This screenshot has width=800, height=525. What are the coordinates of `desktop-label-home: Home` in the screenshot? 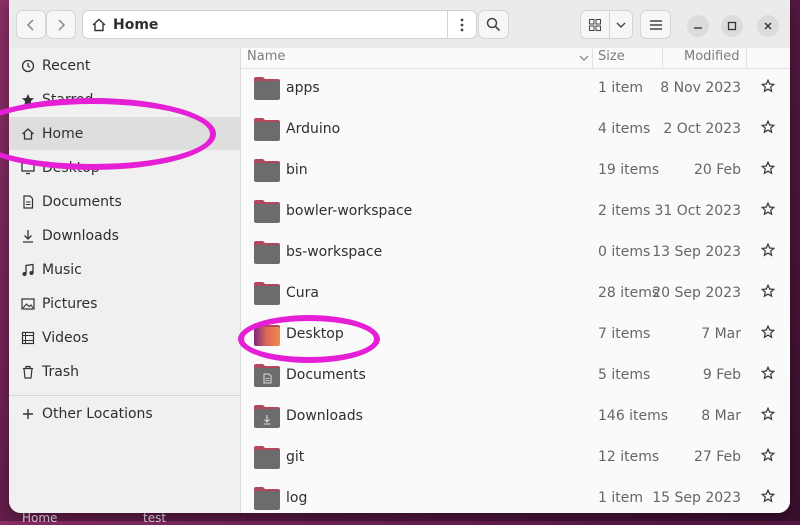 It's located at (39, 518).